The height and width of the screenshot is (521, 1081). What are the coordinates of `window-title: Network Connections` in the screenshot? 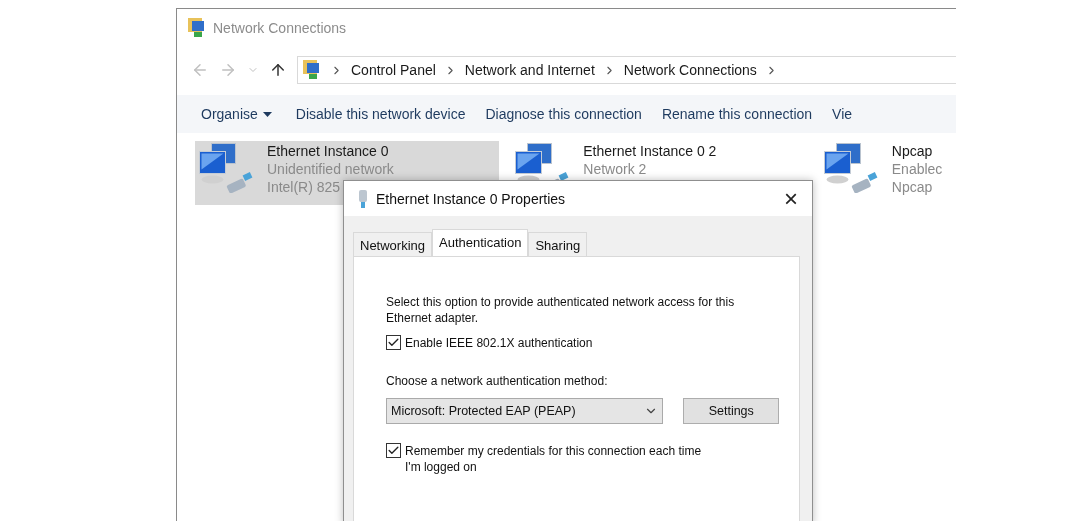 It's located at (280, 28).